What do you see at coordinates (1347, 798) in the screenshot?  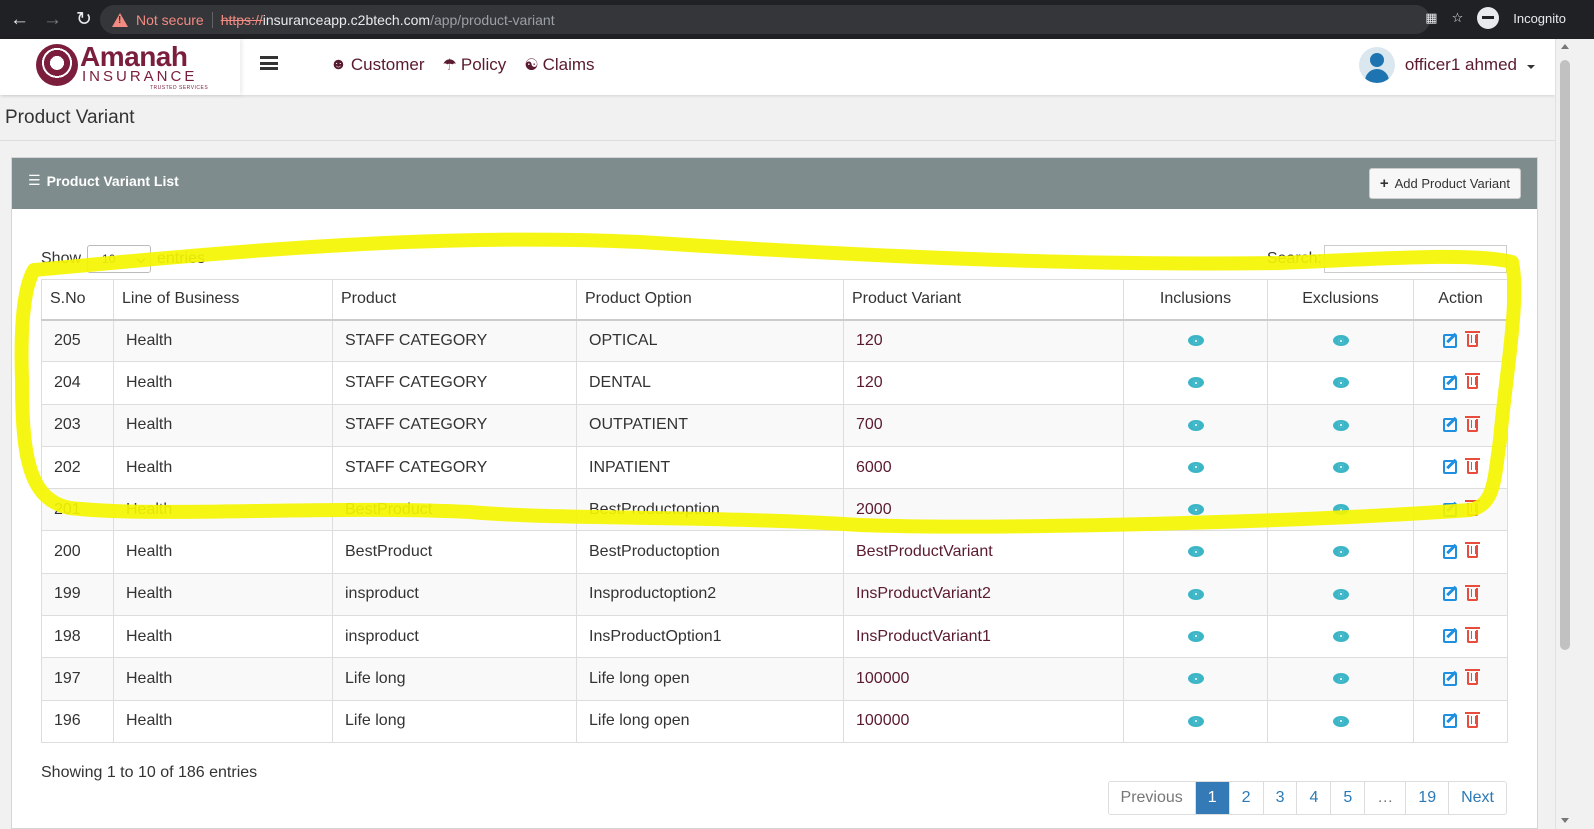 I see `page-5-button: 5` at bounding box center [1347, 798].